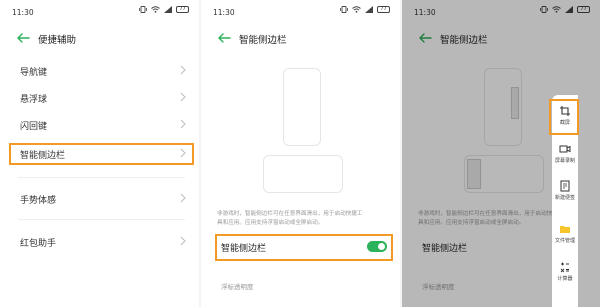 This screenshot has width=600, height=307. Describe the element at coordinates (34, 100) in the screenshot. I see `menu-item-label: 悬浮球` at that location.